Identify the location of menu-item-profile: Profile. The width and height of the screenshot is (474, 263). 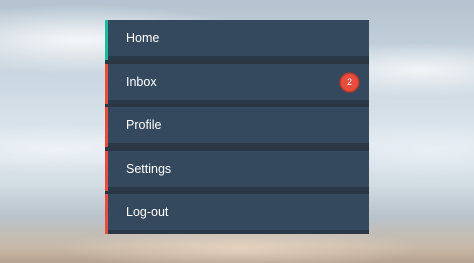
(237, 127).